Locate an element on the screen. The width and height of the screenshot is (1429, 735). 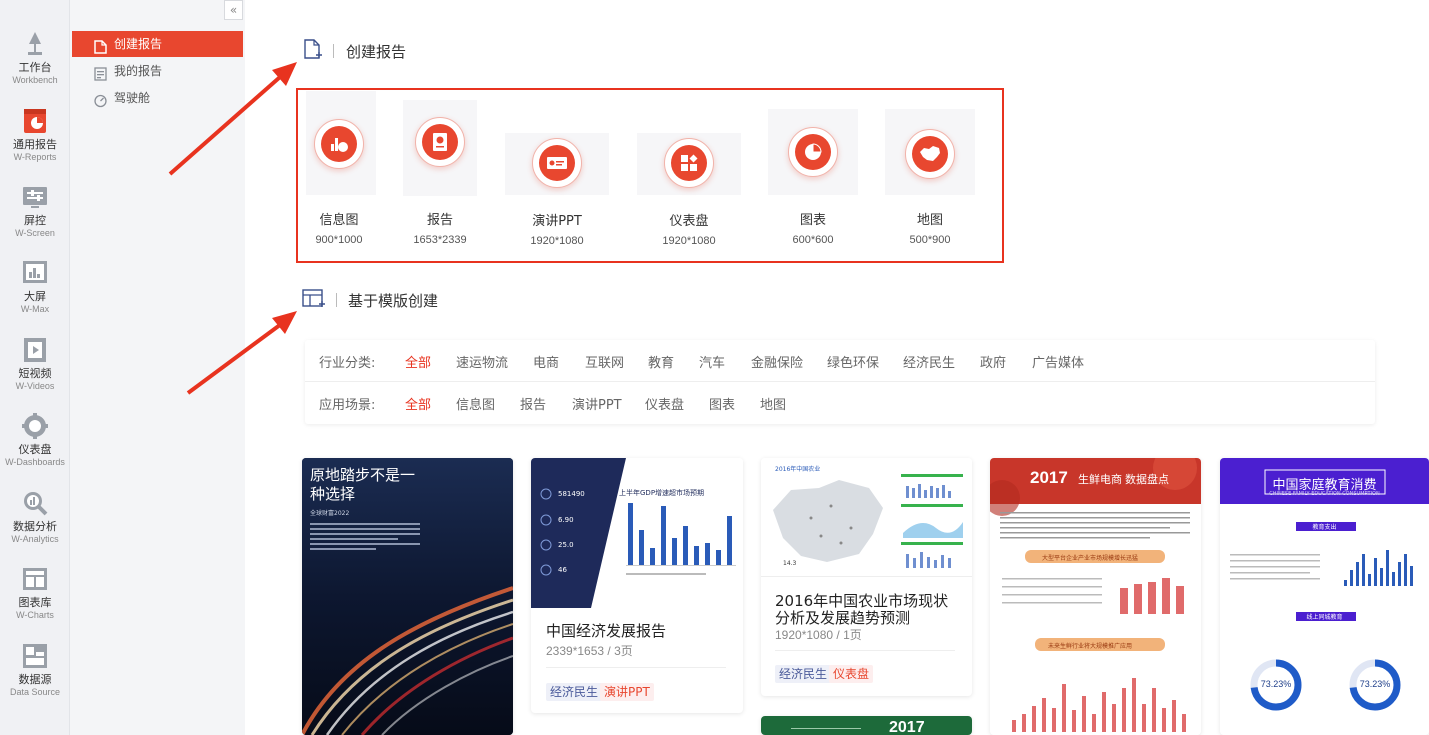
template-4-band-2: 未来生鲜行业将大规模推广应用 is located at coordinates (1090, 646).